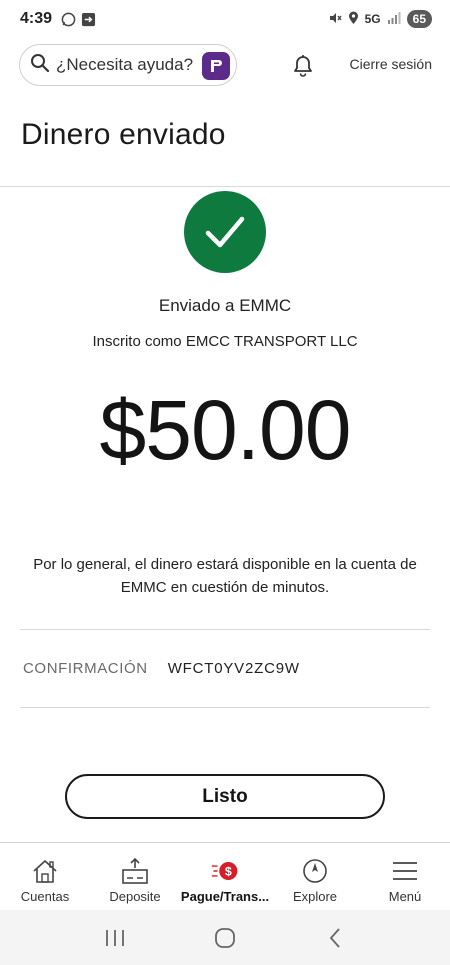 Image resolution: width=450 pixels, height=965 pixels. What do you see at coordinates (315, 871) in the screenshot?
I see `compass-icon` at bounding box center [315, 871].